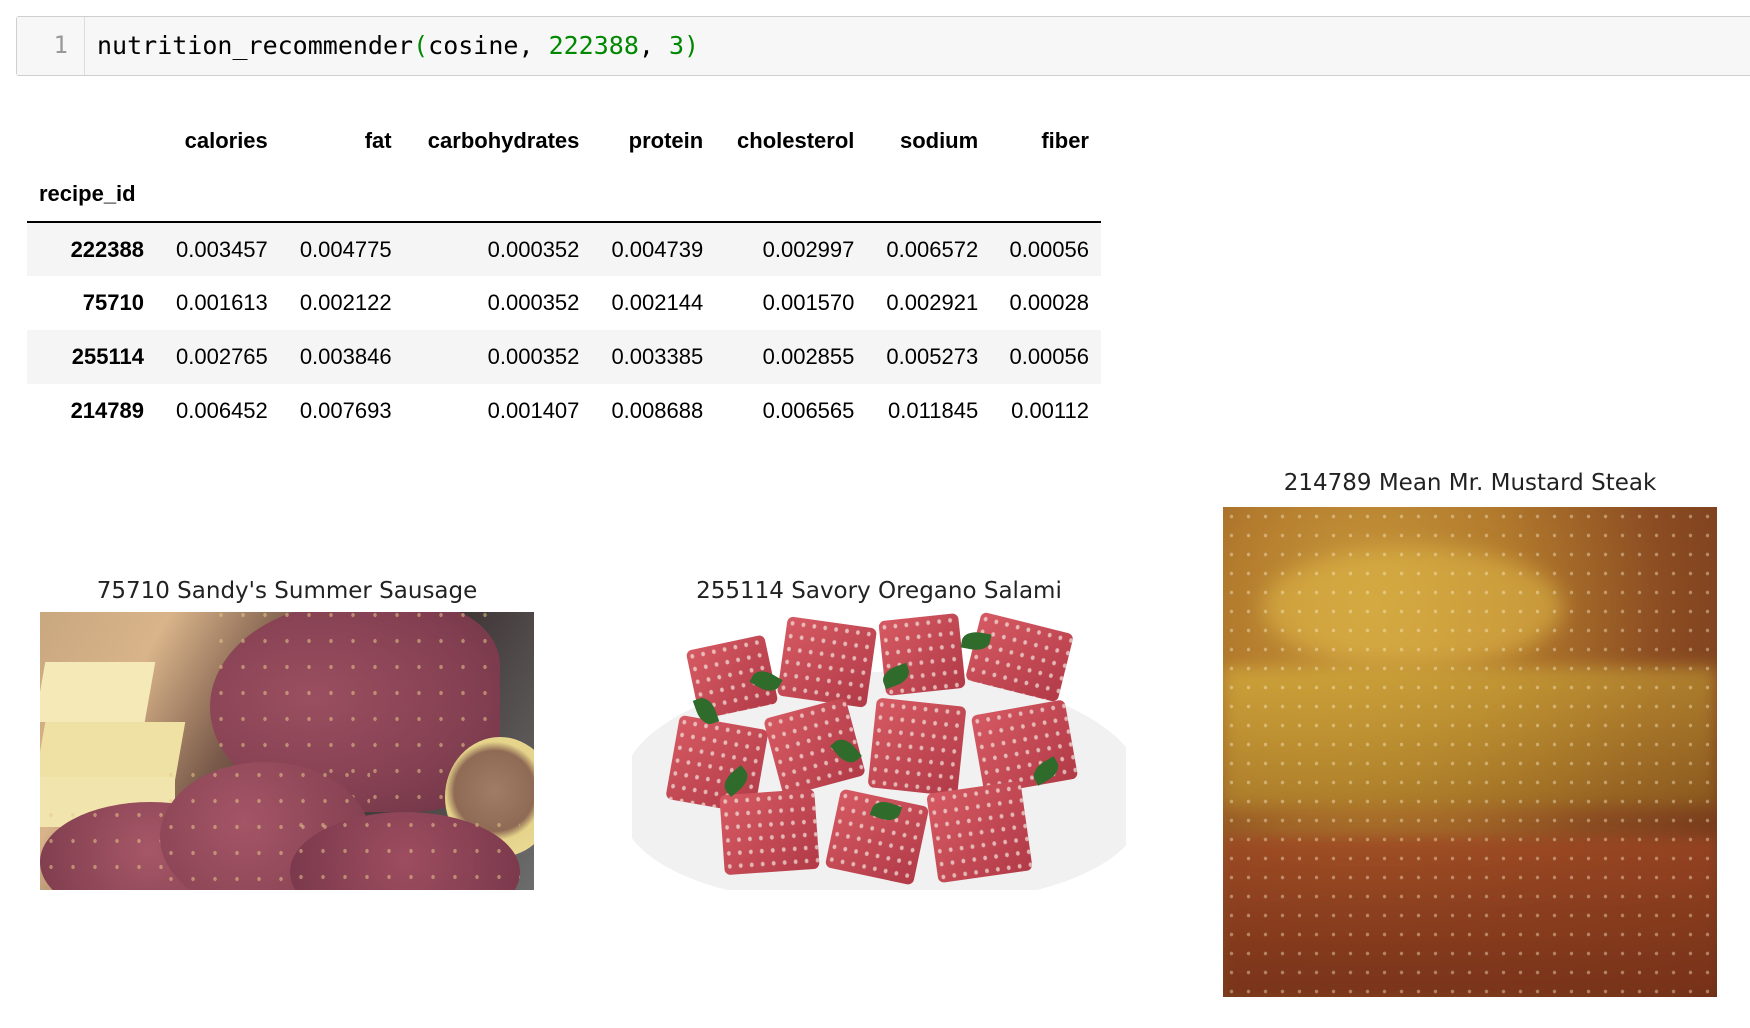 The height and width of the screenshot is (1028, 1750). I want to click on line-number: 1, so click(60, 45).